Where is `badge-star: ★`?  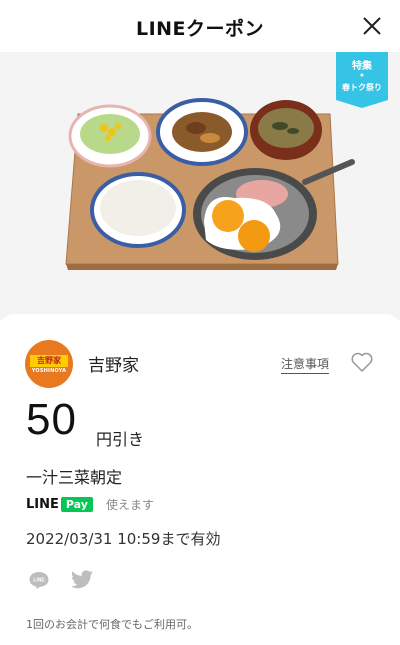 badge-star: ★ is located at coordinates (362, 75).